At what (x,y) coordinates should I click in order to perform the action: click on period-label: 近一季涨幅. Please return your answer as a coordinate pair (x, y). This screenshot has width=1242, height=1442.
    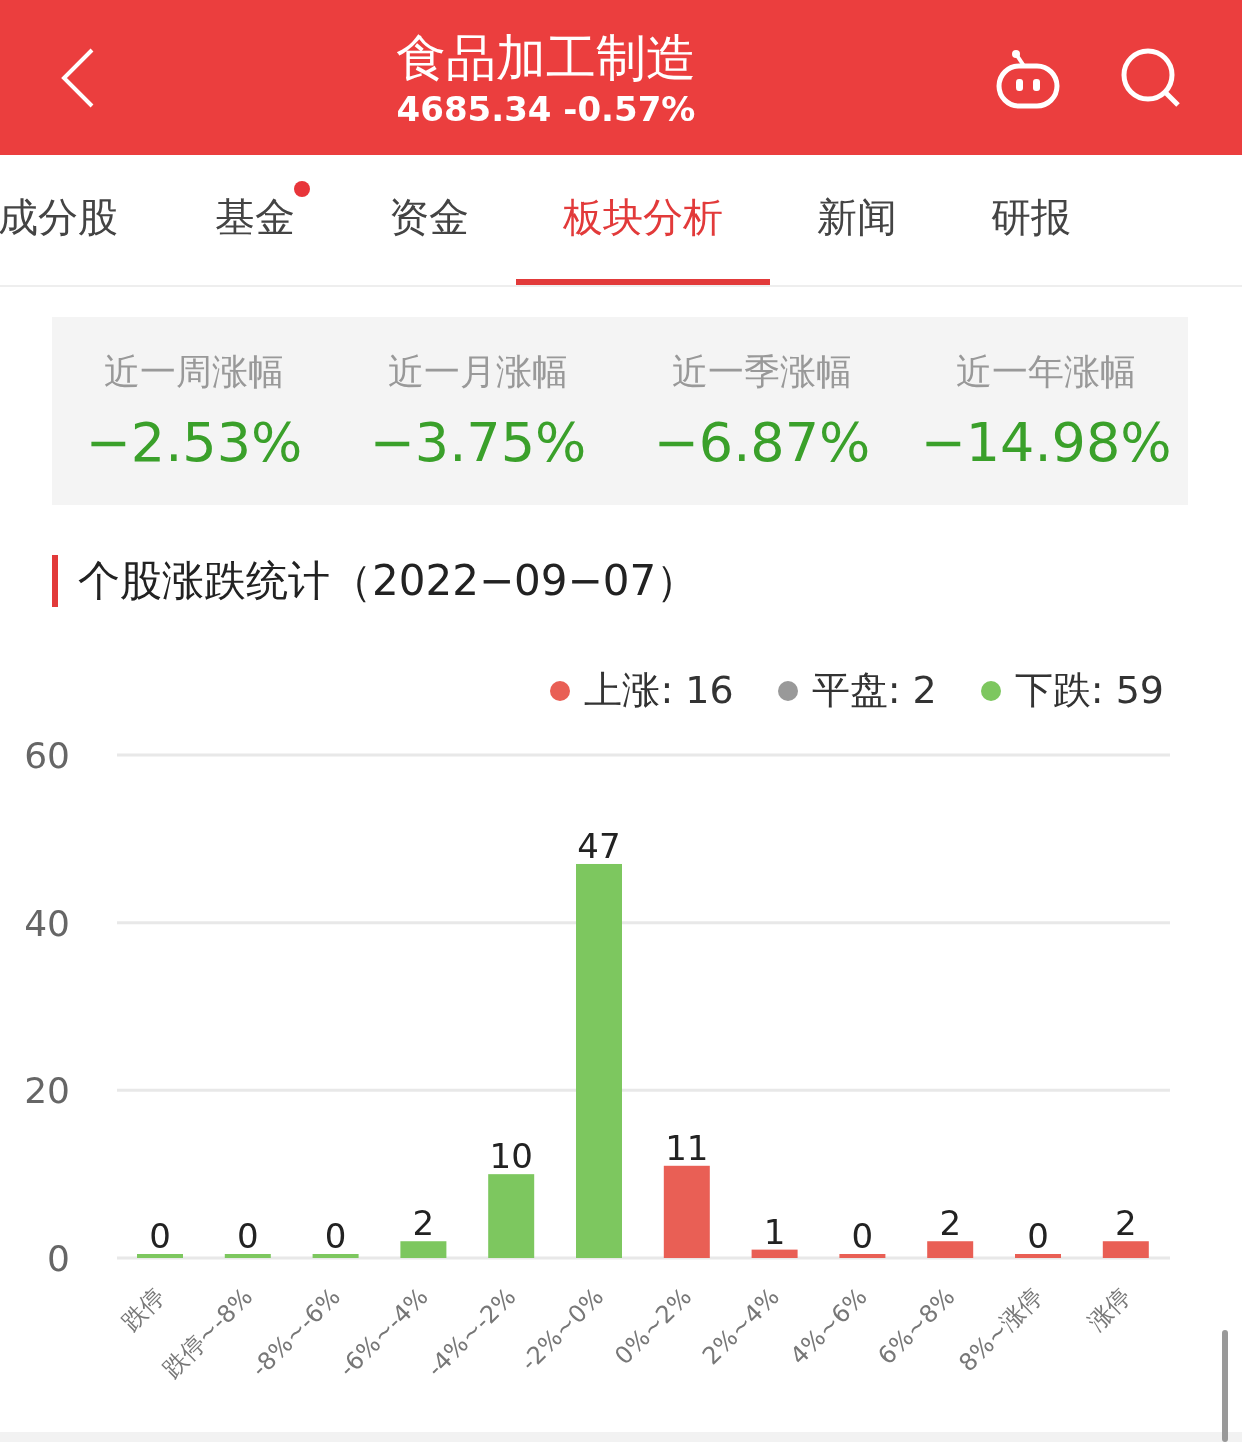
    Looking at the image, I should click on (762, 372).